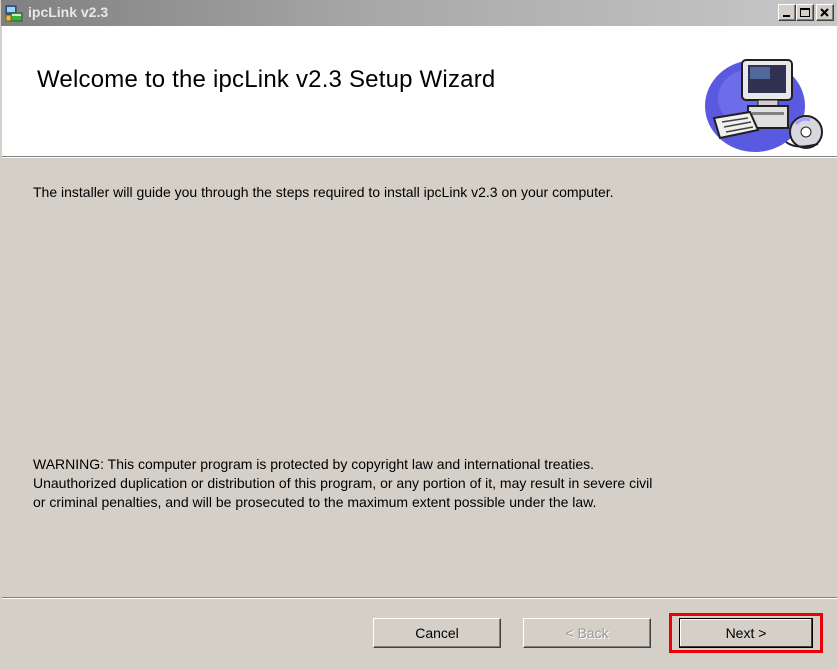 The image size is (837, 670). I want to click on next-button: Next >, so click(746, 633).